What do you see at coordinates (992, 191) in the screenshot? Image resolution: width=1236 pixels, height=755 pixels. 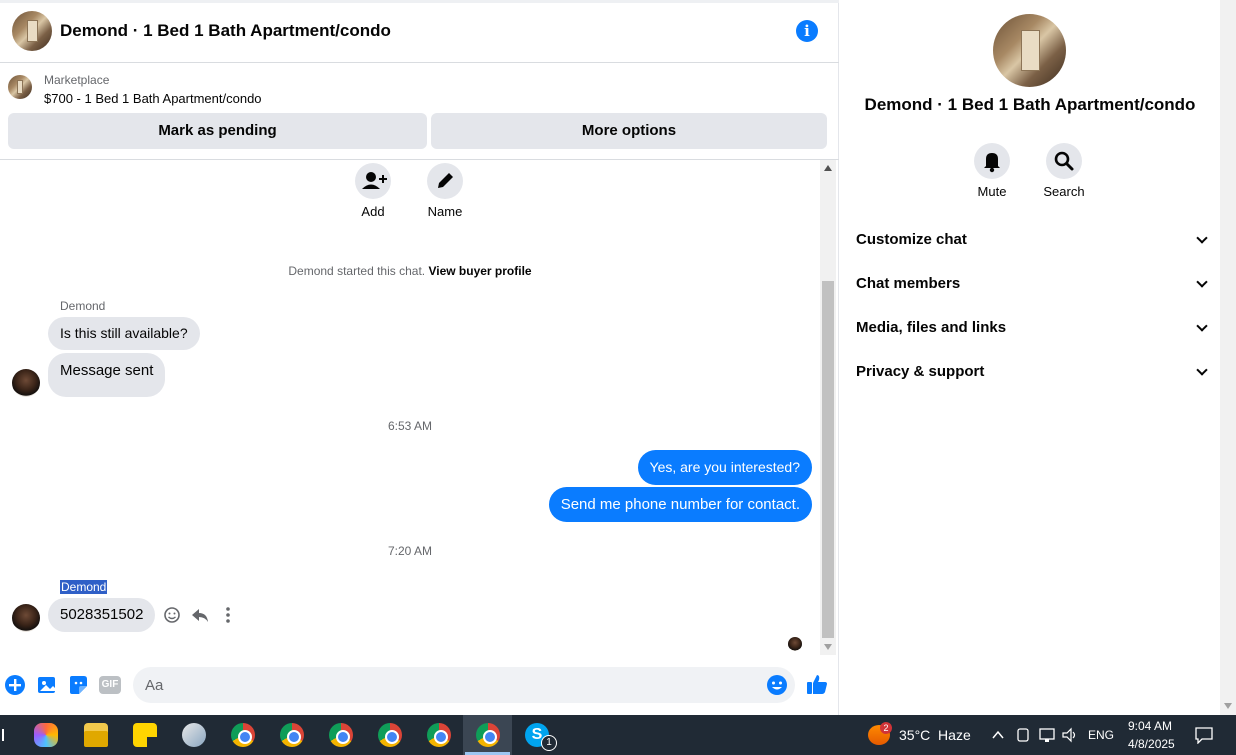 I see `mute-label: Mute` at bounding box center [992, 191].